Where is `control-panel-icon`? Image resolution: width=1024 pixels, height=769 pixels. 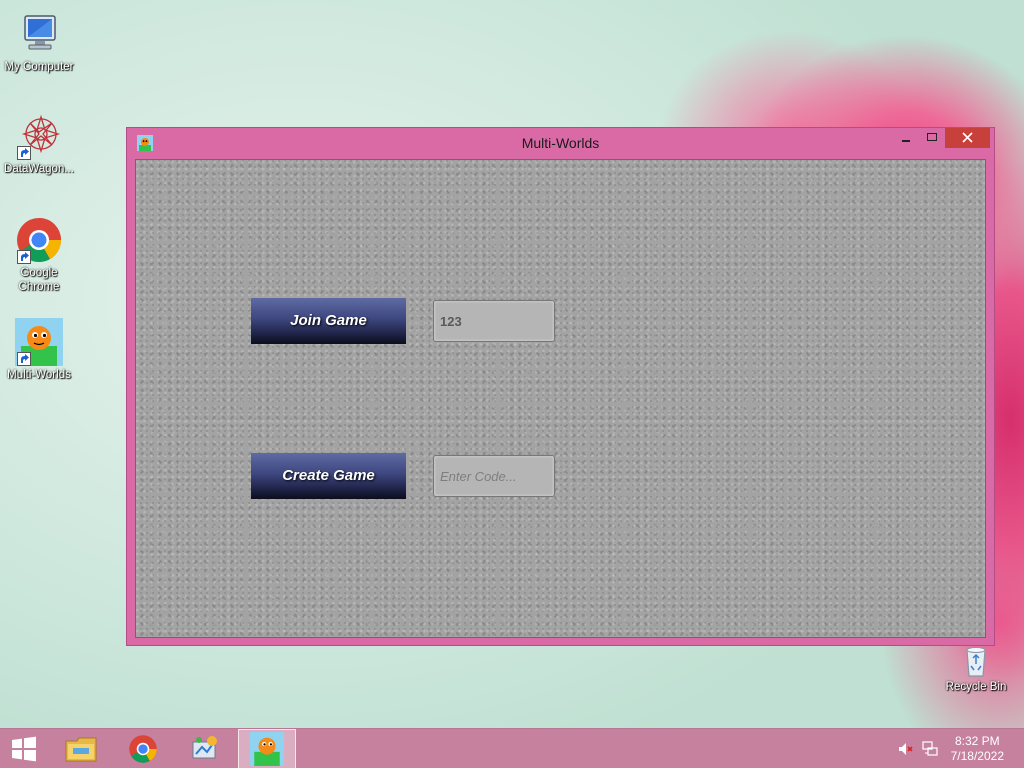
control-panel-icon is located at coordinates (204, 747).